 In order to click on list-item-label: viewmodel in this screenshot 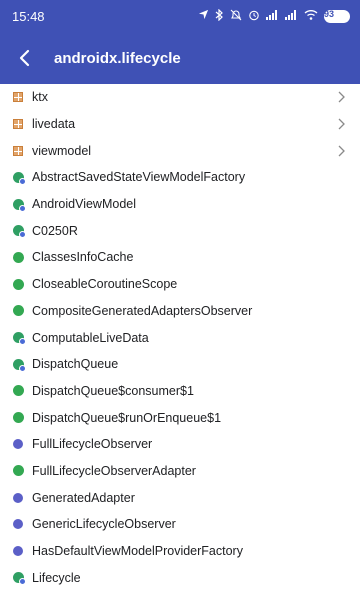, I will do `click(62, 150)`.